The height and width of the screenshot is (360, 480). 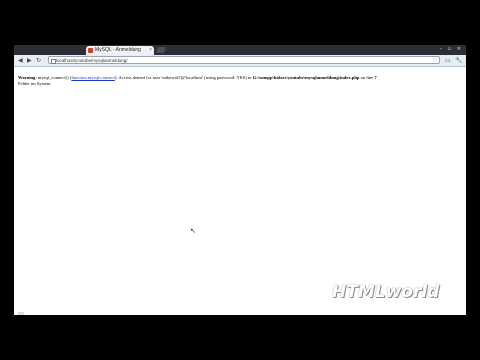 I want to click on tab-active: MySQL - Anmeldung ×, so click(x=120, y=50).